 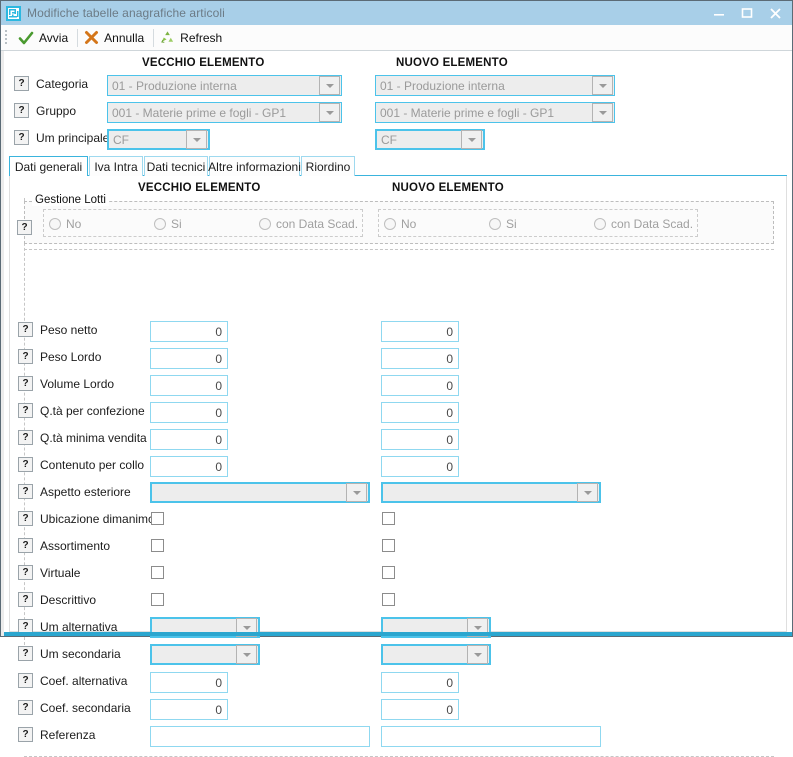 I want to click on help-icon-coef-secondaria: ?, so click(x=25, y=707).